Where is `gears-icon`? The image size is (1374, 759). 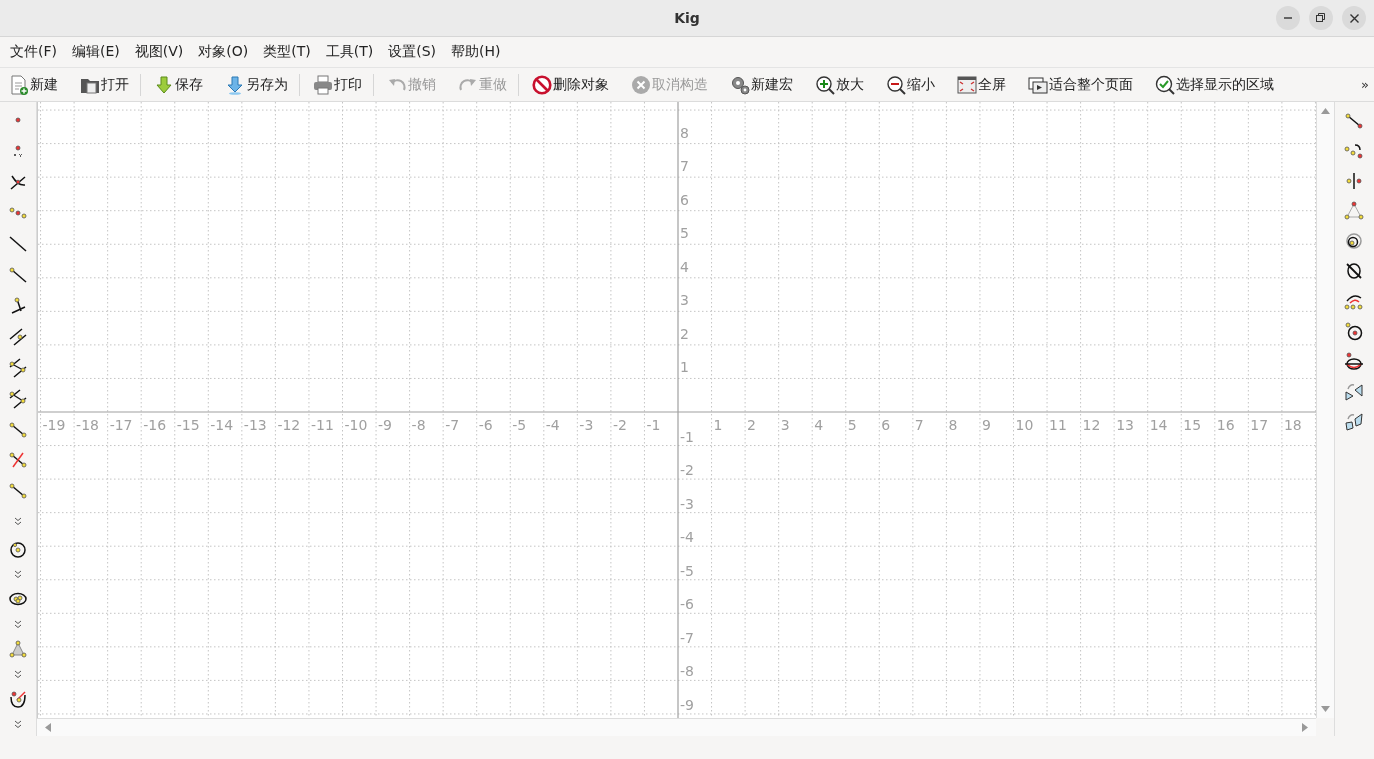 gears-icon is located at coordinates (740, 84).